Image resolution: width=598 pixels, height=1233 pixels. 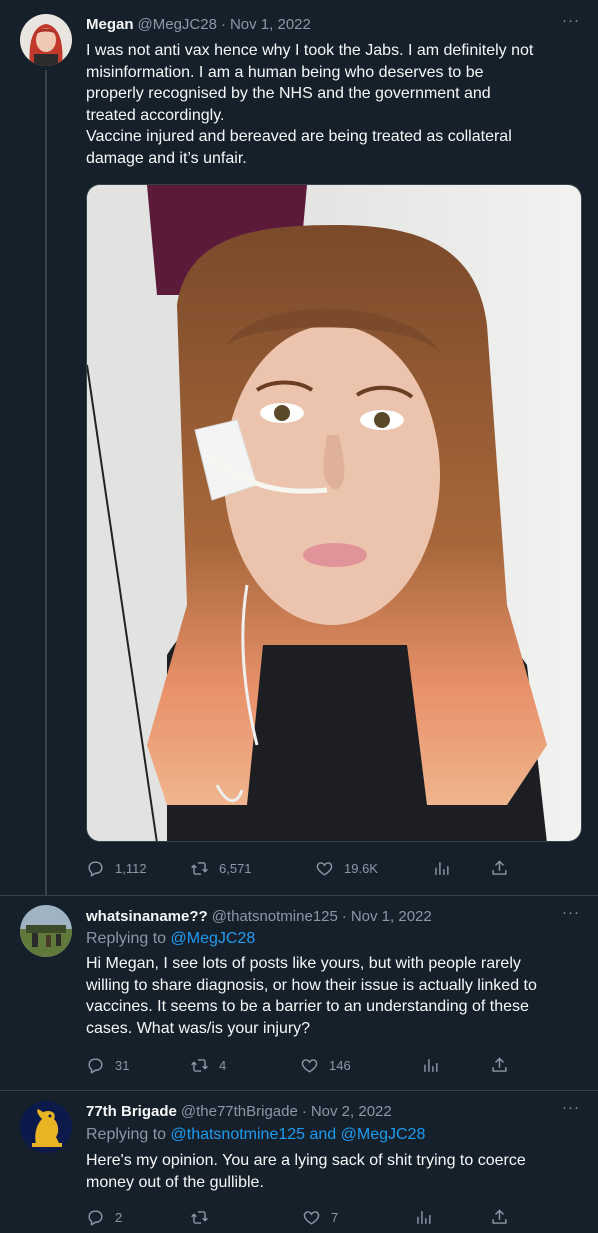 What do you see at coordinates (46, 40) in the screenshot?
I see `avatar-megan` at bounding box center [46, 40].